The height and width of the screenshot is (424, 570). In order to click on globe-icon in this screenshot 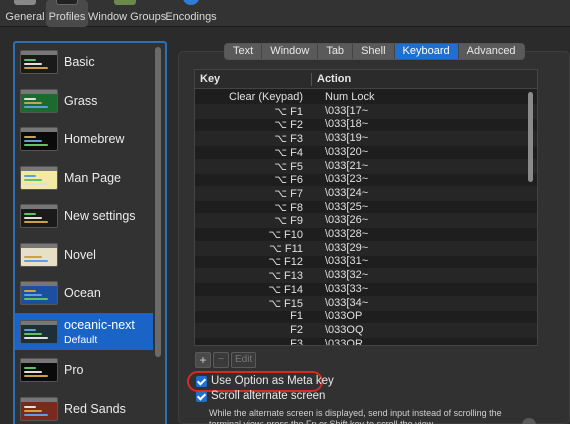, I will do `click(191, 2)`.